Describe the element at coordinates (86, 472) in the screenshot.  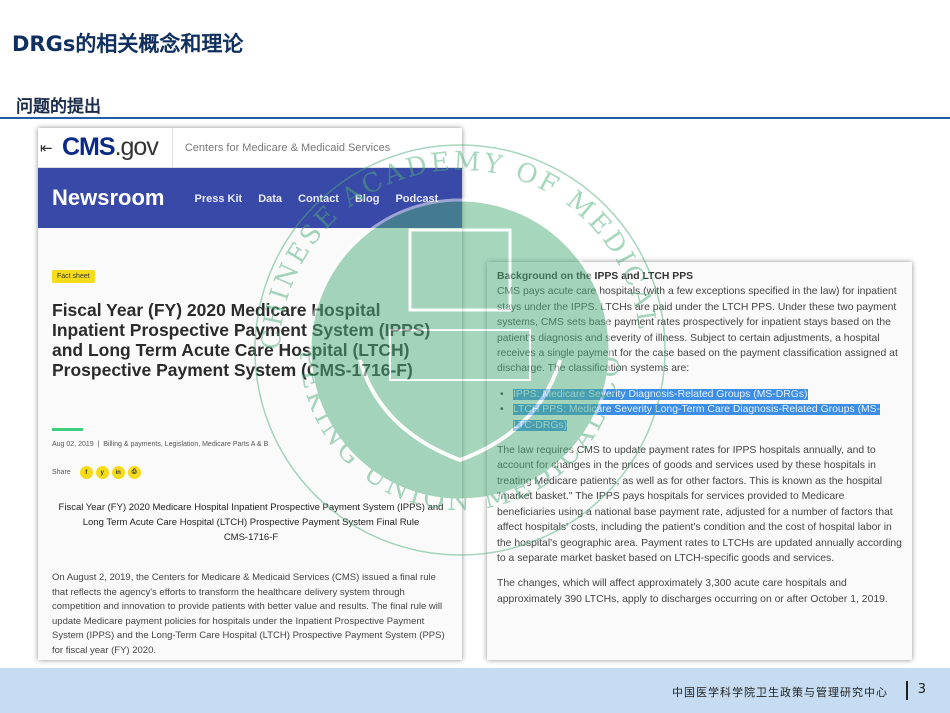
I see `facebook-icon: f` at that location.